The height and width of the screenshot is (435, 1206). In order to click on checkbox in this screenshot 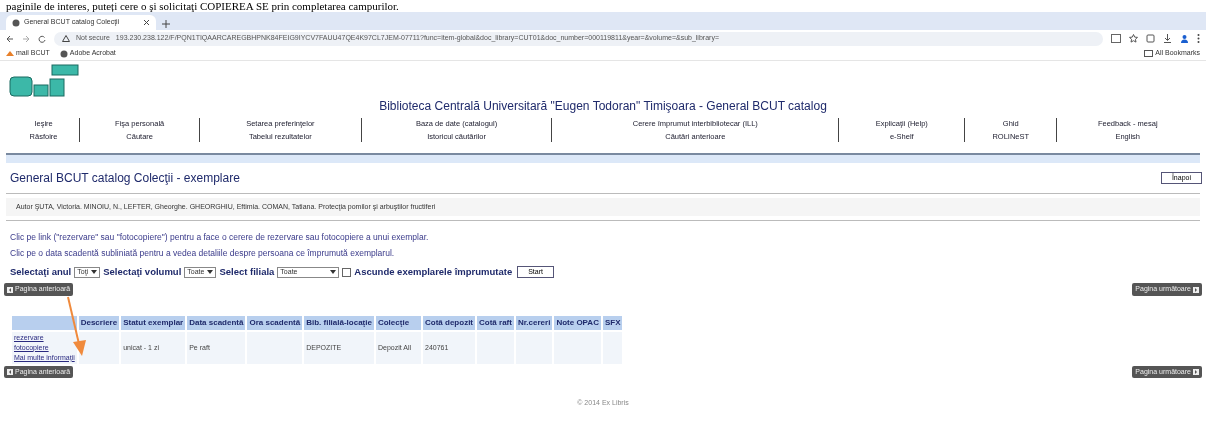, I will do `click(347, 272)`.